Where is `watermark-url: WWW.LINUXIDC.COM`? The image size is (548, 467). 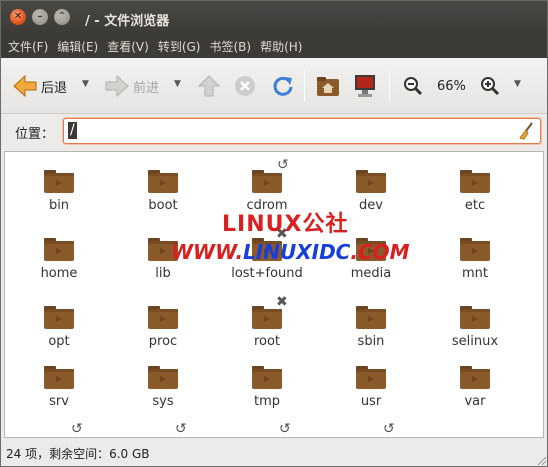
watermark-url: WWW.LINUXIDC.COM is located at coordinates (290, 252).